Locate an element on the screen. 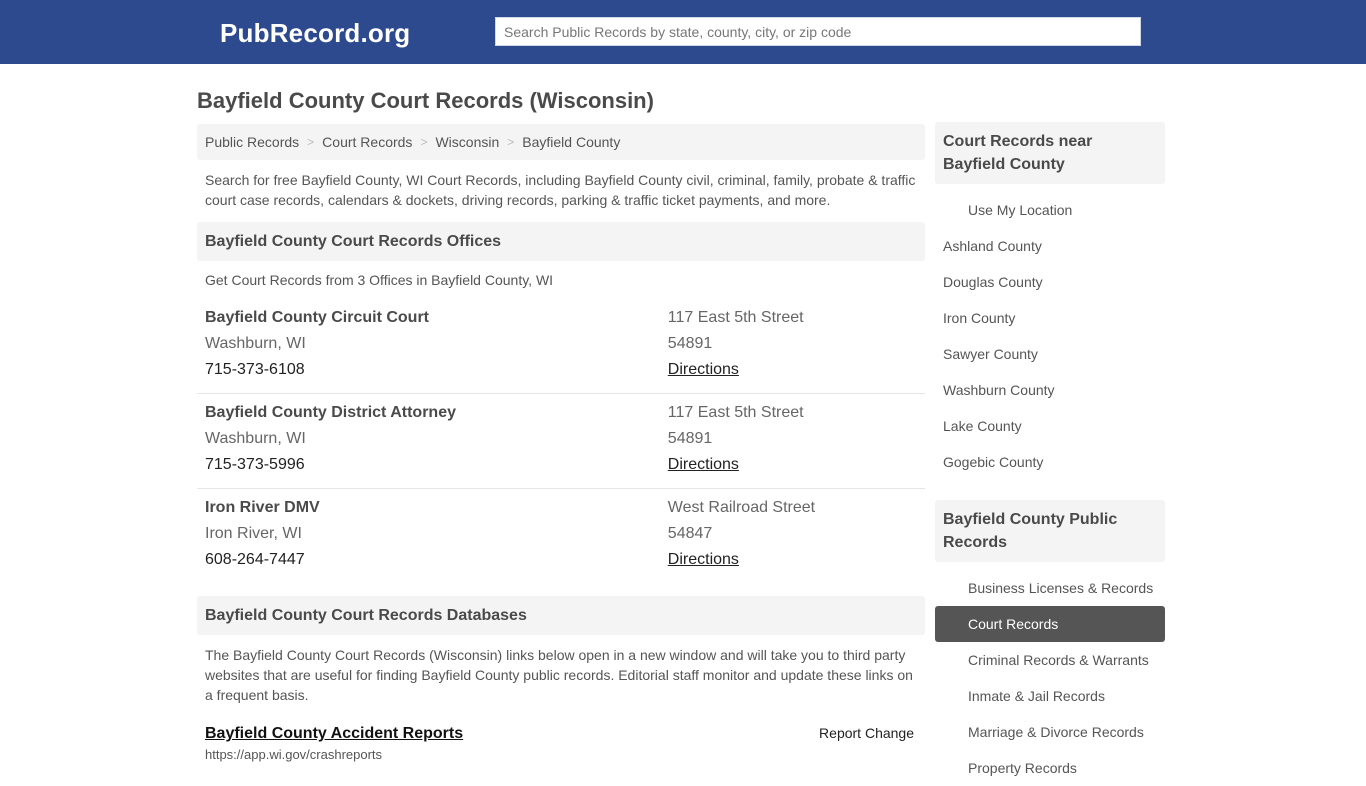  office-name: Bayfield County District Attorney is located at coordinates (330, 412).